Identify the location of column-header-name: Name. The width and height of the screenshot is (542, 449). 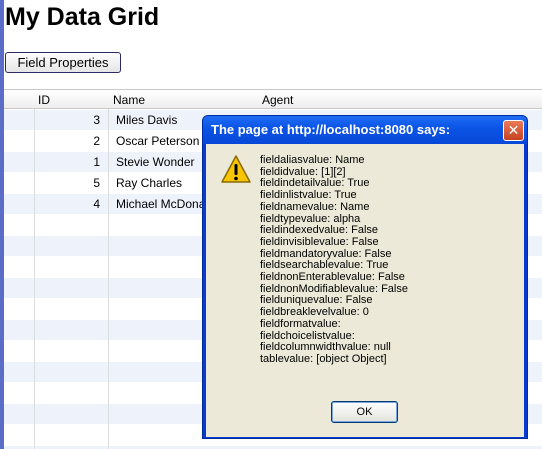
(129, 100).